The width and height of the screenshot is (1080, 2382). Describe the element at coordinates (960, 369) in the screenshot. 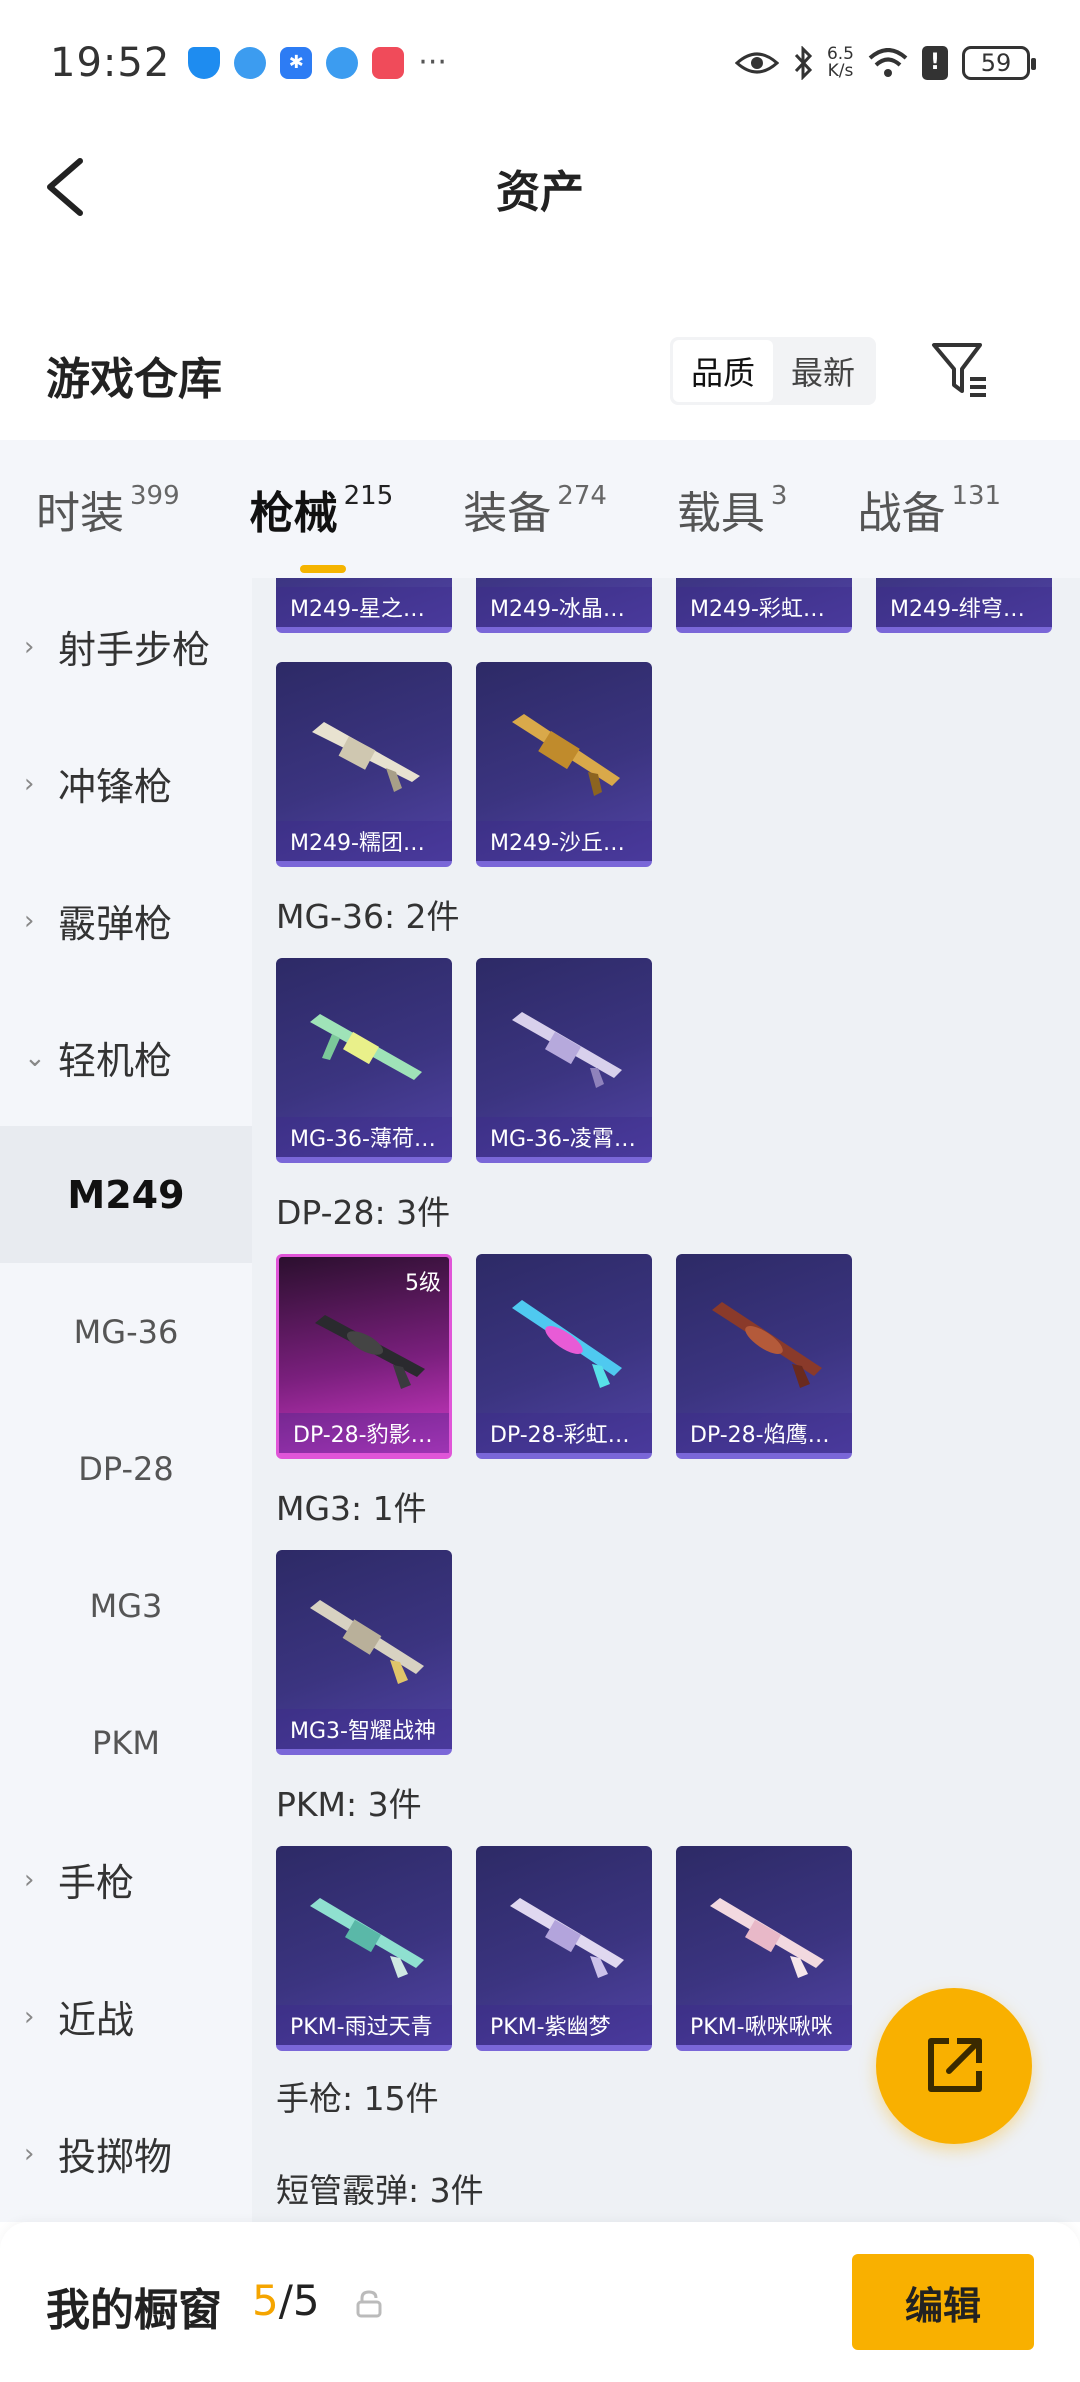

I see `filter-icon` at that location.